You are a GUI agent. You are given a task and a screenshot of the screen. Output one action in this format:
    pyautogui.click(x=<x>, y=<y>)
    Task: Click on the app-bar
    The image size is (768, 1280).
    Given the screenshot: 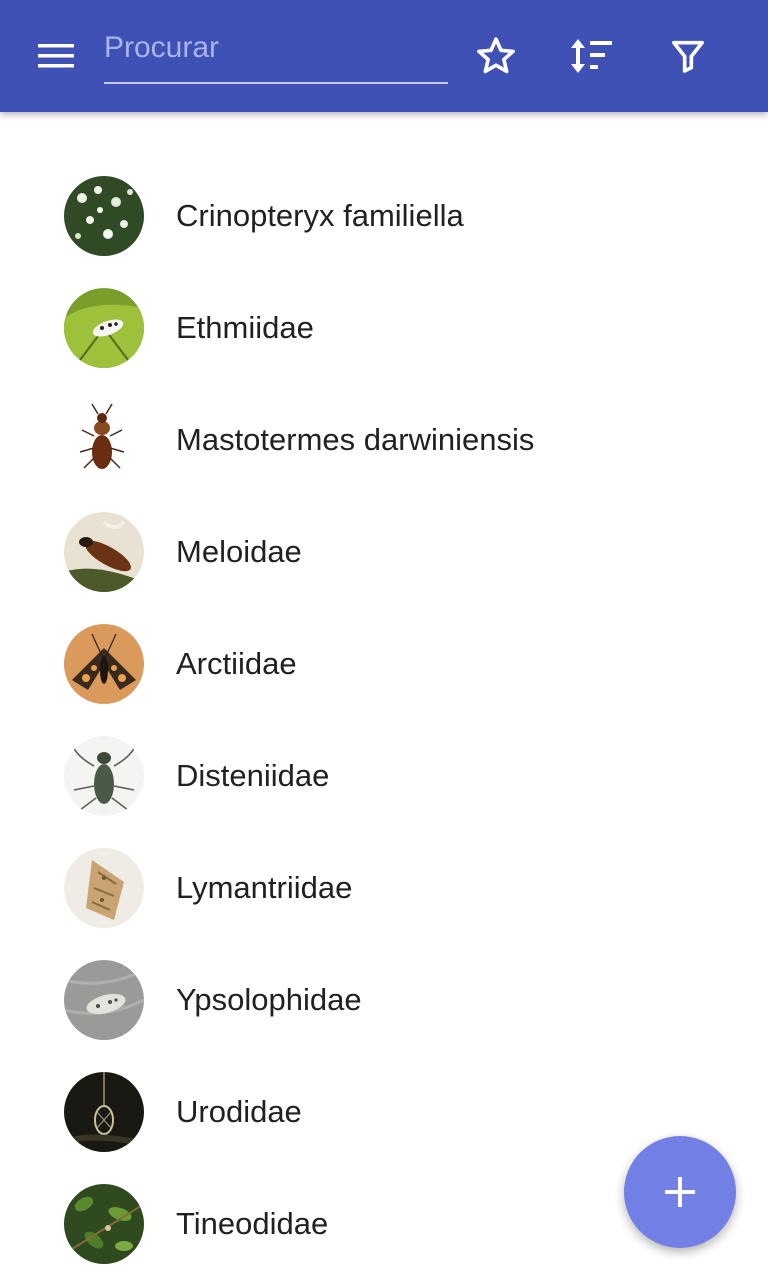 What is the action you would take?
    pyautogui.click(x=384, y=56)
    